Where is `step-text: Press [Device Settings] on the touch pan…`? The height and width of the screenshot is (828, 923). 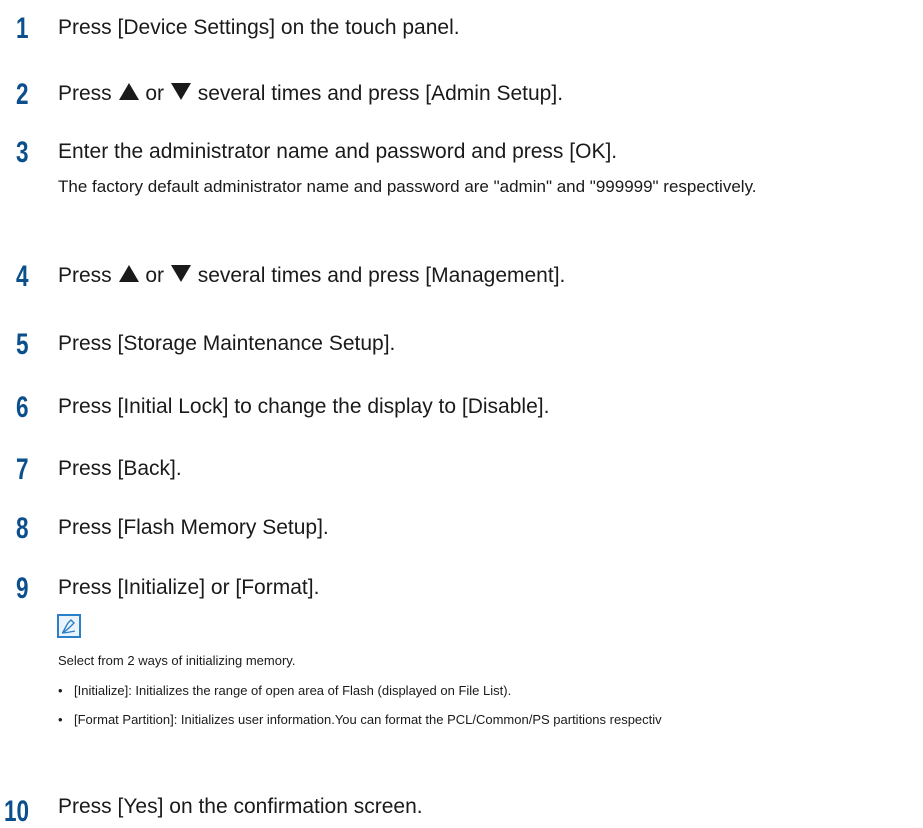
step-text: Press [Device Settings] on the touch pan… is located at coordinates (259, 27).